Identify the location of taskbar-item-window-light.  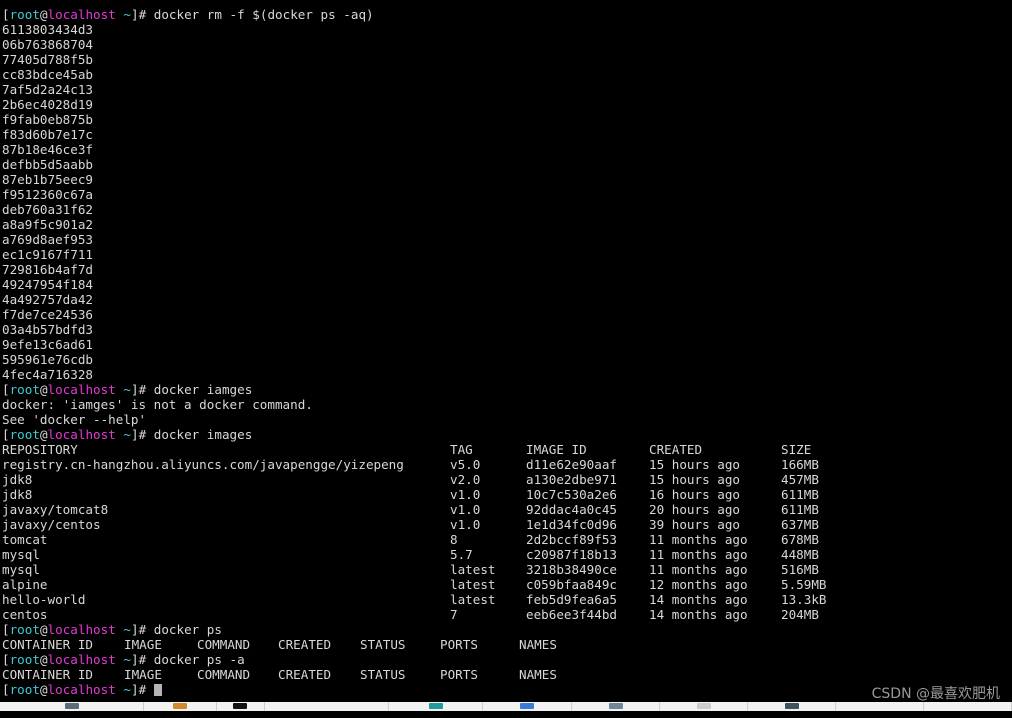
(704, 706).